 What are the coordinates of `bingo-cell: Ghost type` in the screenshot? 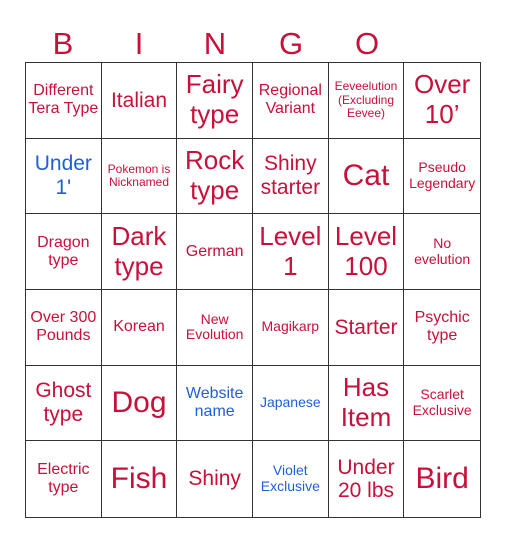 It's located at (64, 403).